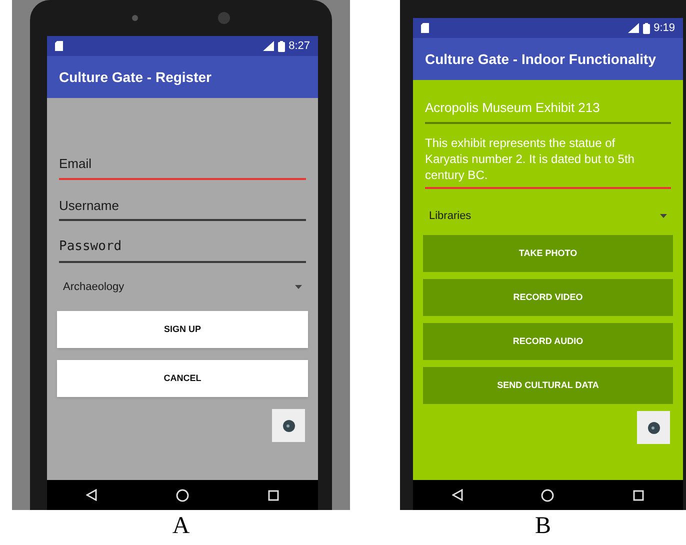 The image size is (686, 545). Describe the element at coordinates (542, 526) in the screenshot. I see `panel-caption: B` at that location.